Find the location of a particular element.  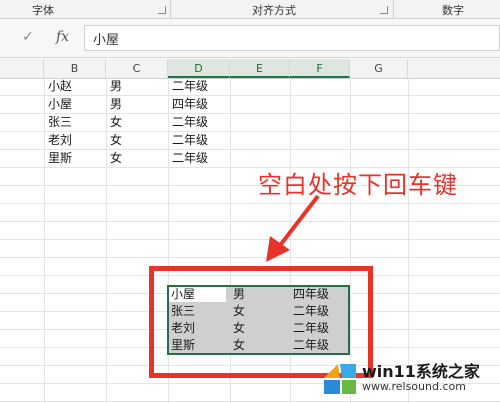

watermark-title: win11系统之家 is located at coordinates (421, 371).